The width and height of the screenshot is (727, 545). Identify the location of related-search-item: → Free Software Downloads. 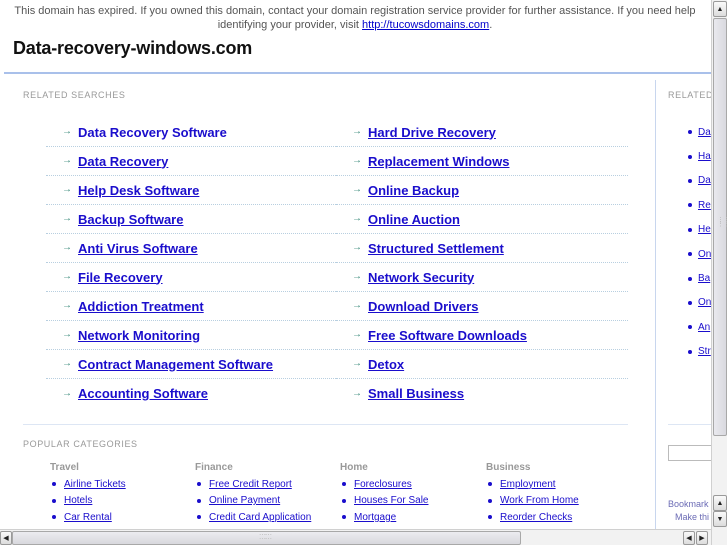
(482, 335).